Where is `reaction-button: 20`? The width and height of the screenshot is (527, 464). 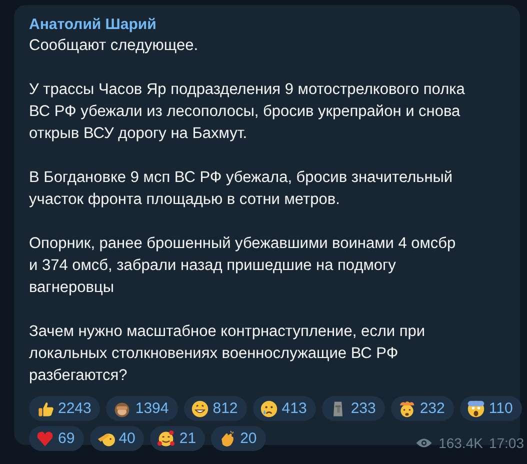
reaction-button: 20 is located at coordinates (238, 438).